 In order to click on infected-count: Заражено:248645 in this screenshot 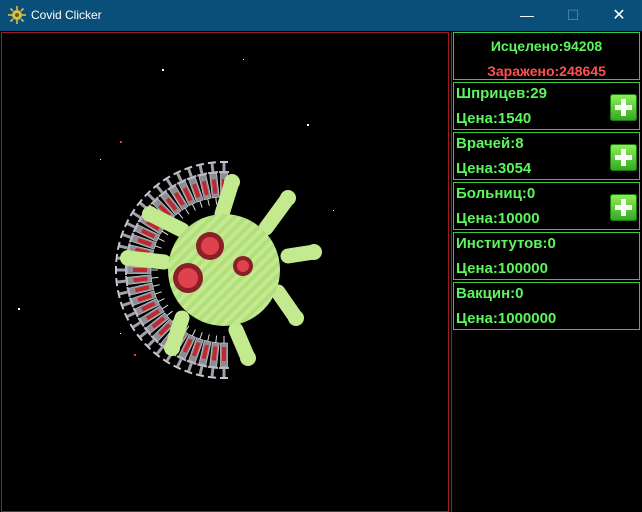, I will do `click(546, 71)`.